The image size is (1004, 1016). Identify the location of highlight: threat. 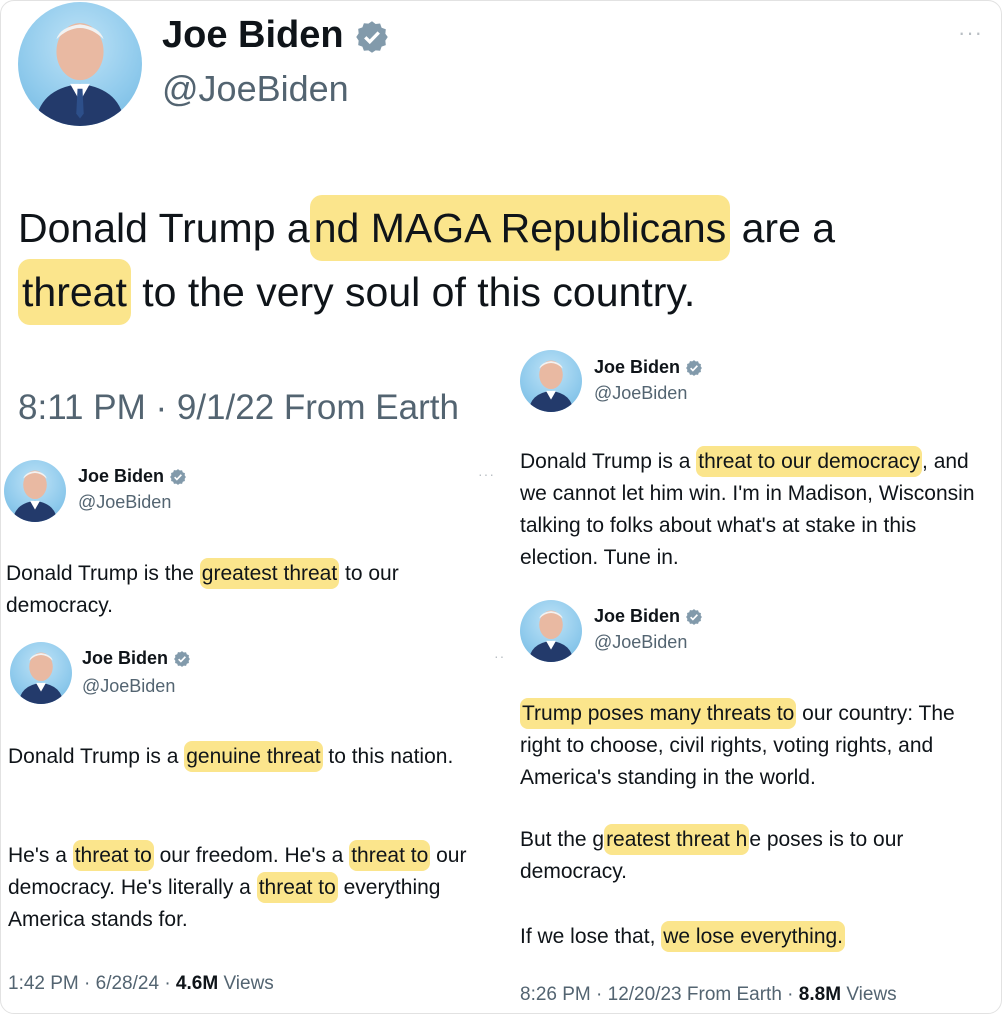
(74, 292).